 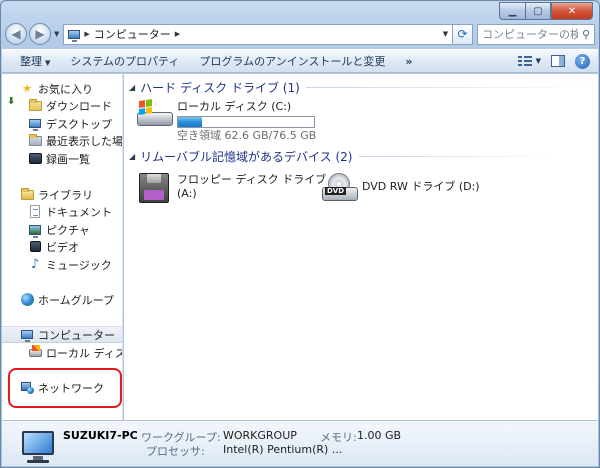 What do you see at coordinates (65, 89) in the screenshot?
I see `nav-label: お気に入り` at bounding box center [65, 89].